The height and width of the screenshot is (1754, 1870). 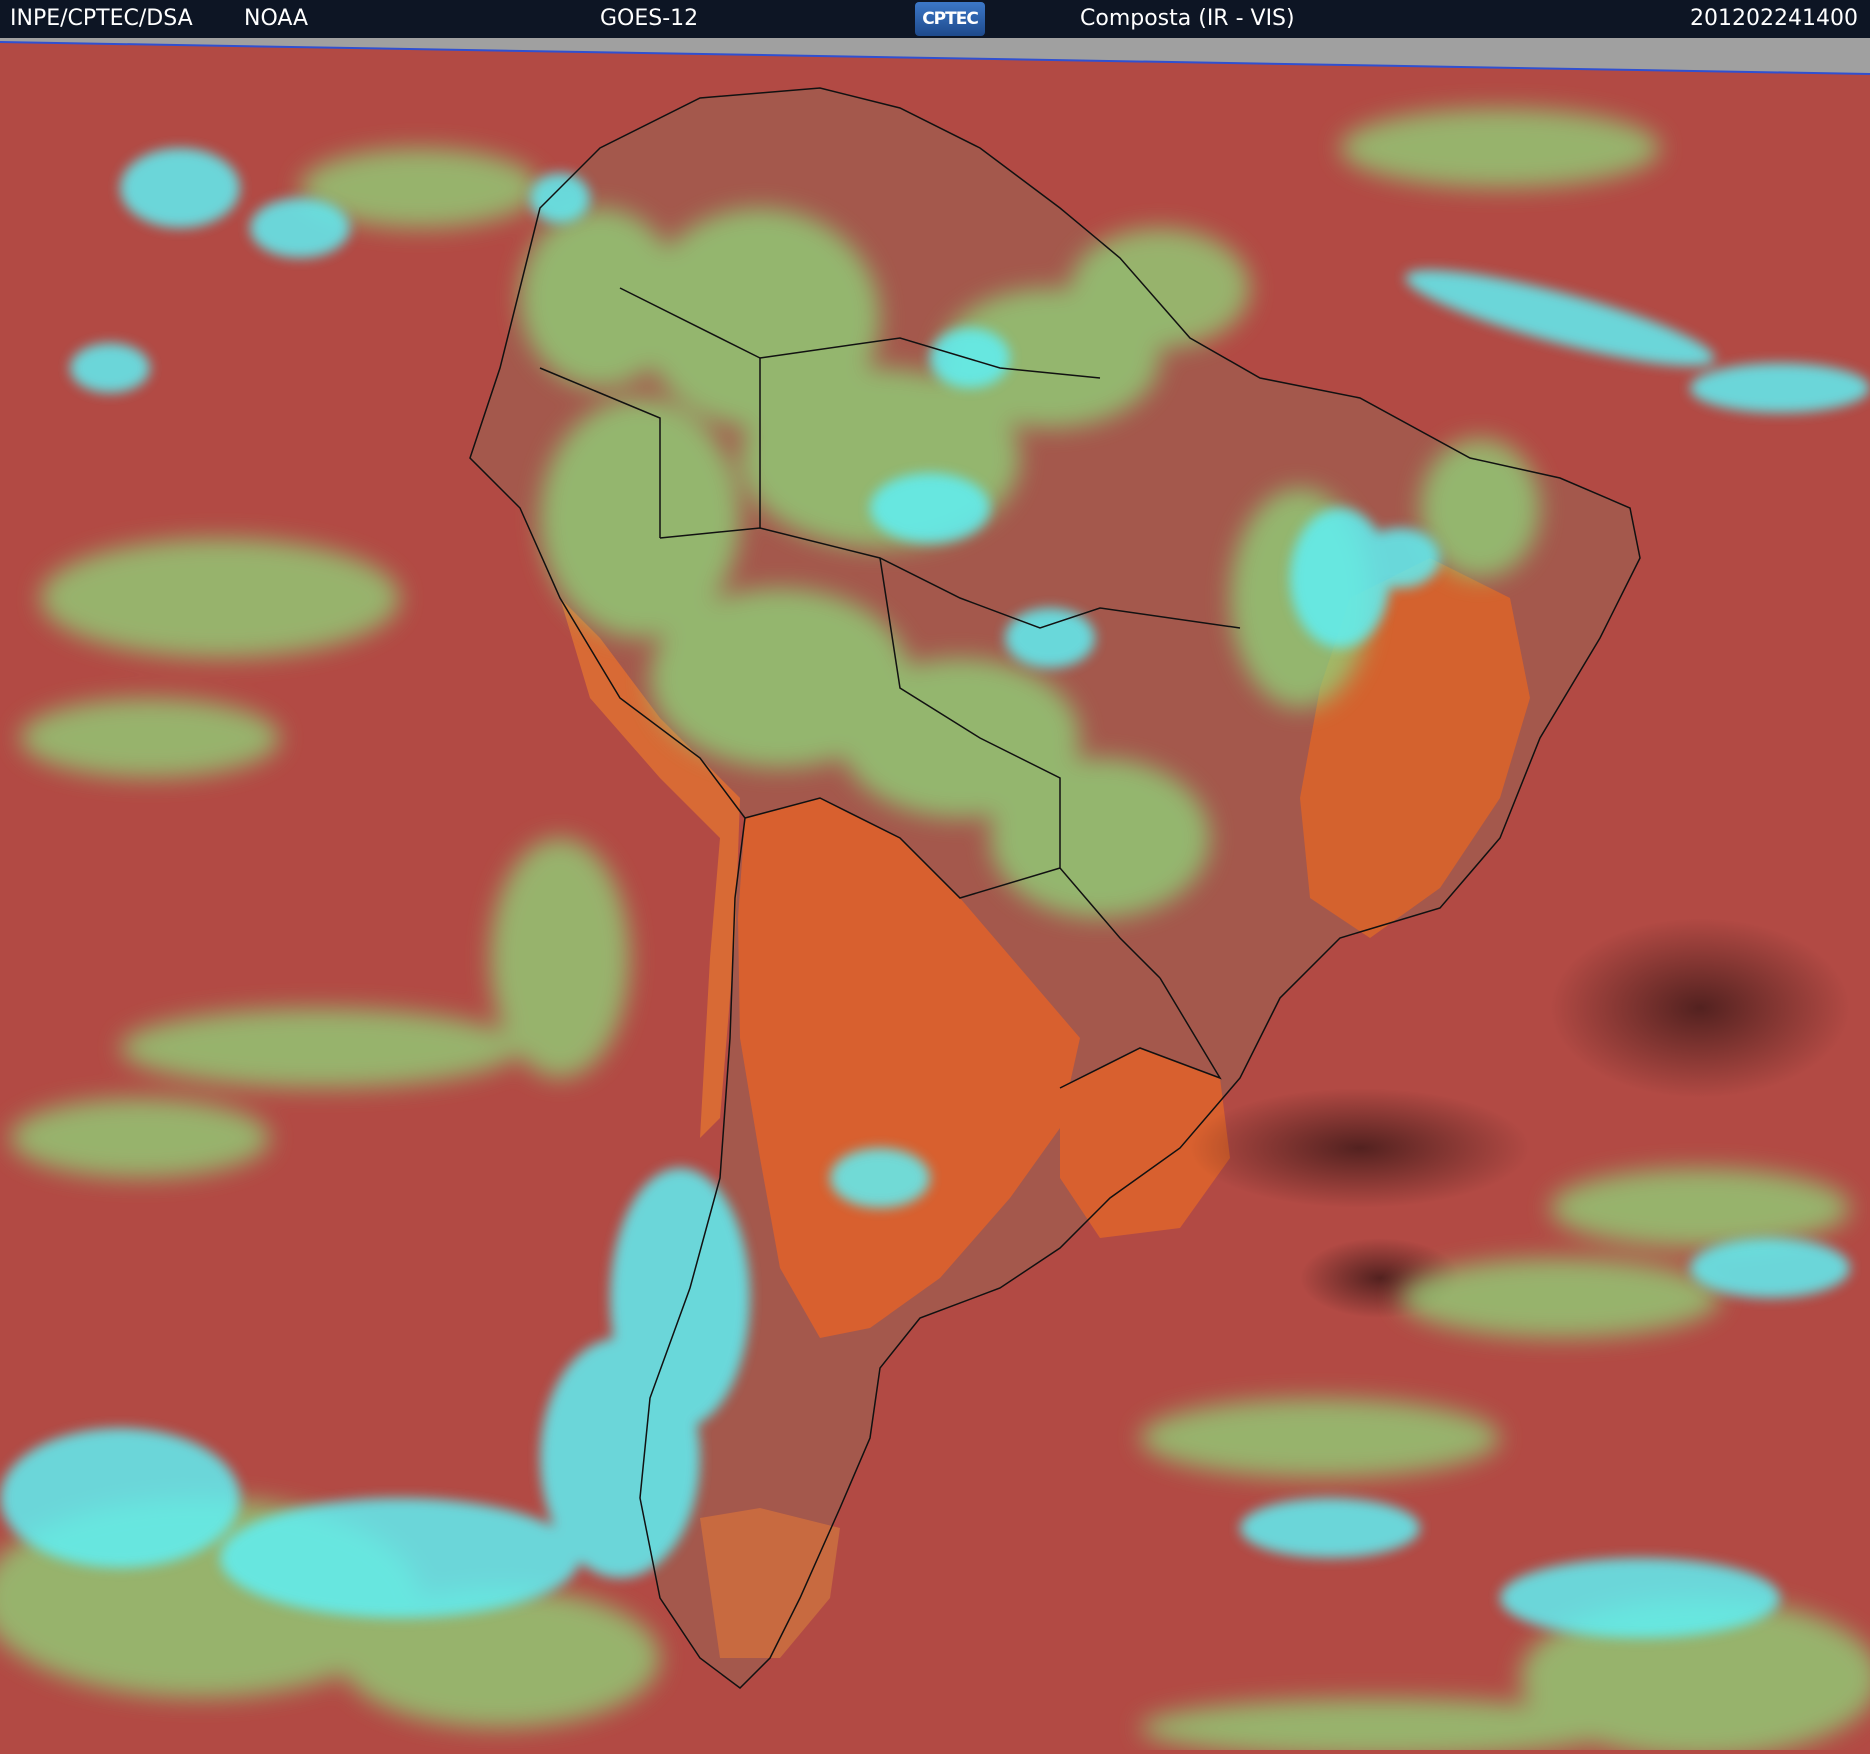 I want to click on timestamp-label: 201202241400, so click(x=1774, y=18).